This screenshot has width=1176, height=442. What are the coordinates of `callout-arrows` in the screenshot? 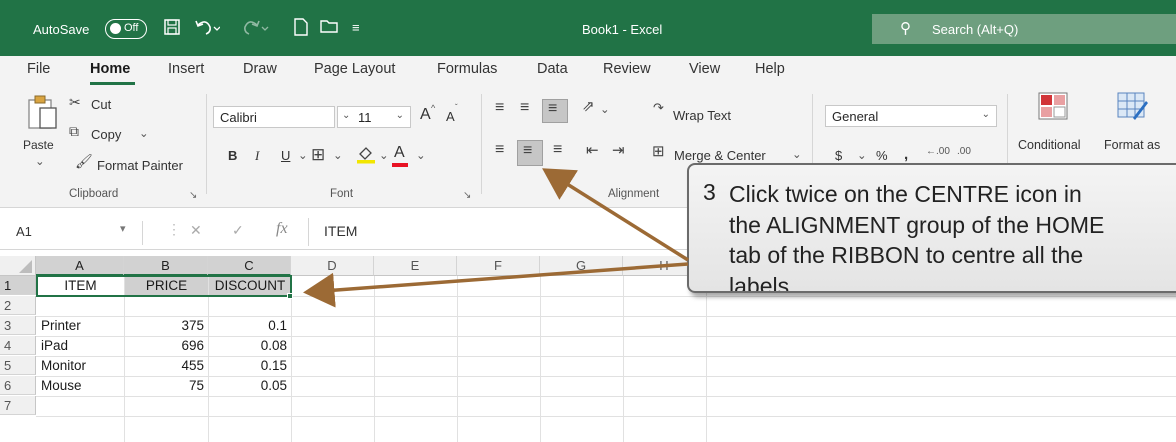 It's located at (496, 238).